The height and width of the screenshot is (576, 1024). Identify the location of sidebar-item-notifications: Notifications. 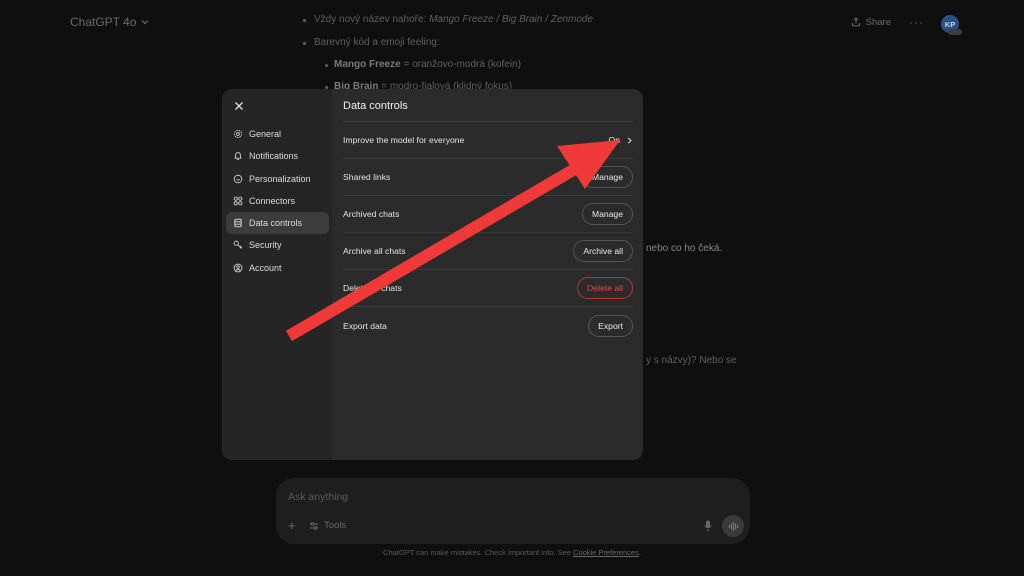
(277, 156).